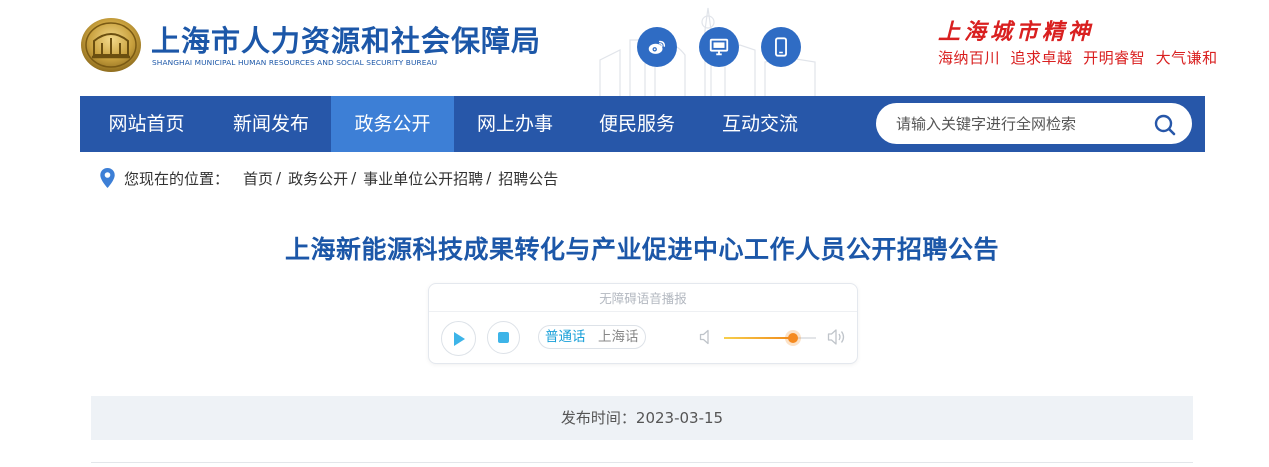  Describe the element at coordinates (346, 39) in the screenshot. I see `org-name-cn: 上海市人力资源和社会保障局` at that location.